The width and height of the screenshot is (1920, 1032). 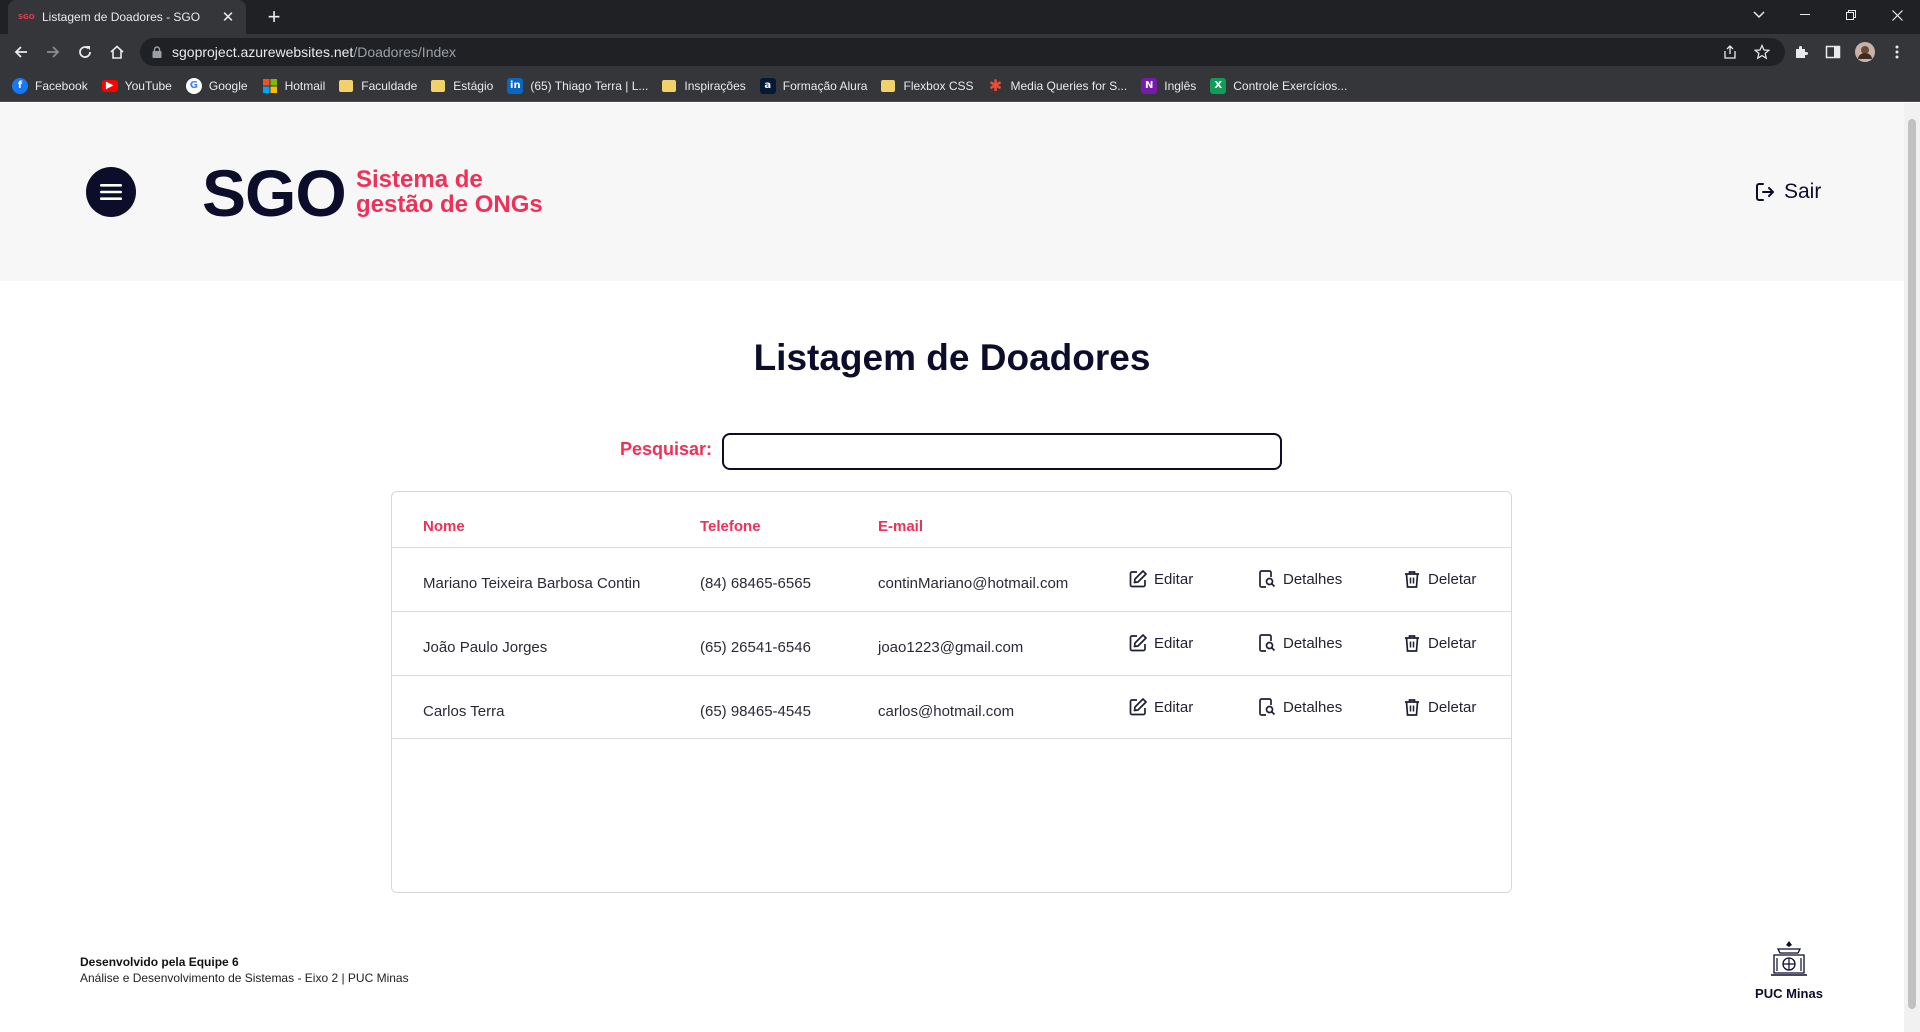 I want to click on close-window-button, so click(x=1897, y=15).